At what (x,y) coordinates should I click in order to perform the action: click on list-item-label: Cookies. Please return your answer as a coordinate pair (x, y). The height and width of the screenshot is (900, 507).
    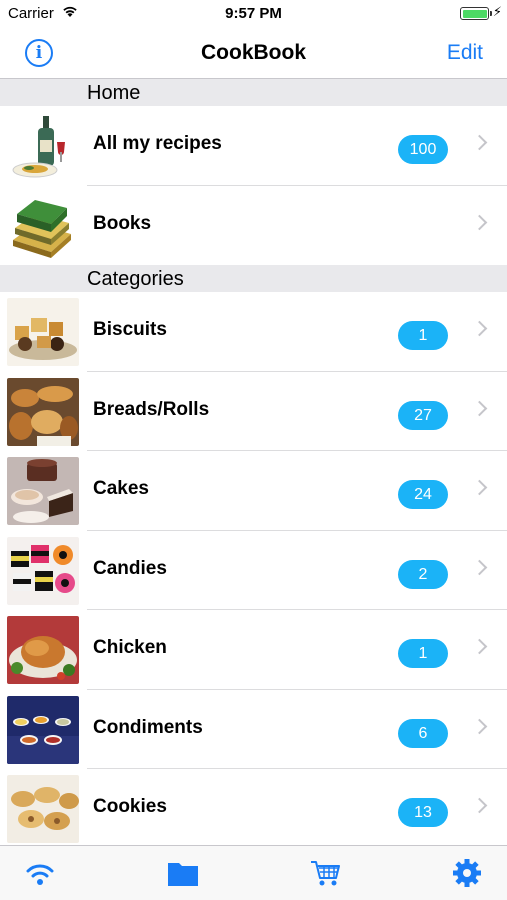
    Looking at the image, I should click on (130, 806).